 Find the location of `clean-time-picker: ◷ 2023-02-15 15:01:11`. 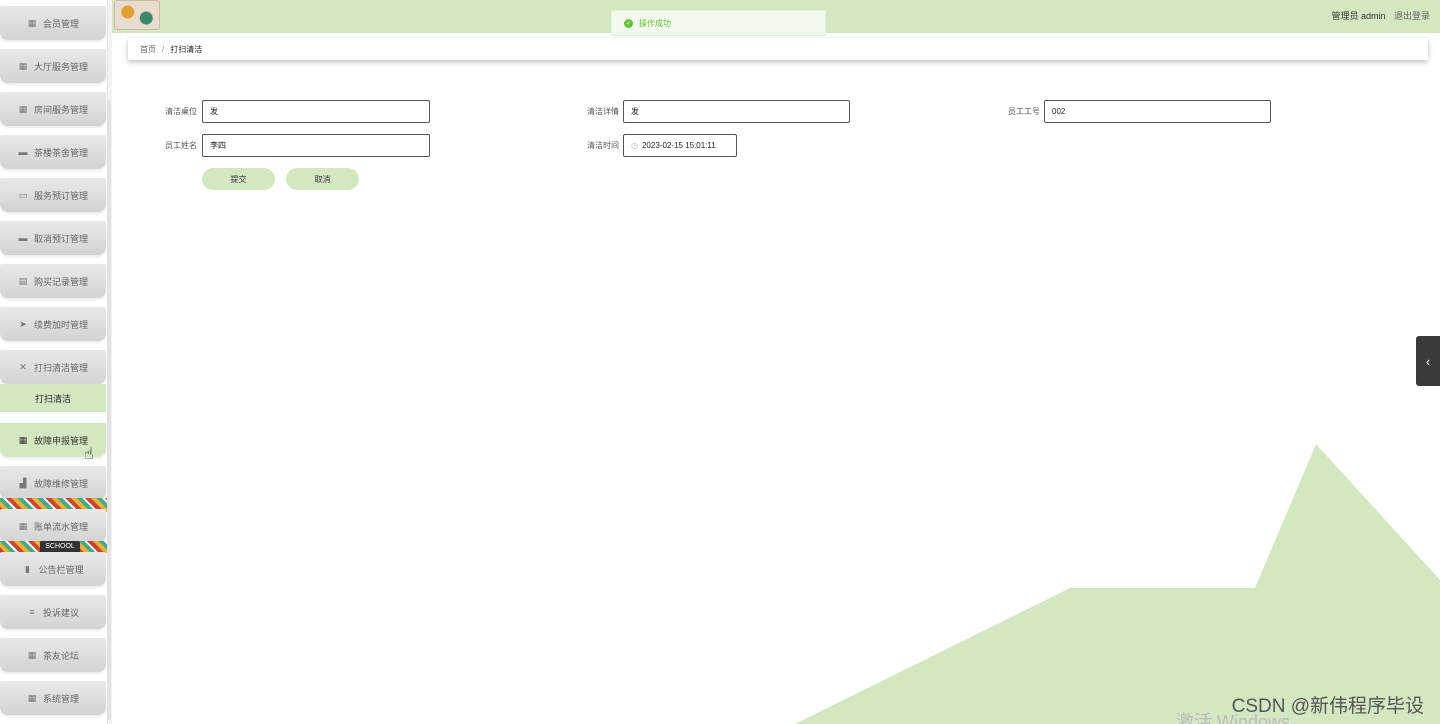

clean-time-picker: ◷ 2023-02-15 15:01:11 is located at coordinates (680, 145).